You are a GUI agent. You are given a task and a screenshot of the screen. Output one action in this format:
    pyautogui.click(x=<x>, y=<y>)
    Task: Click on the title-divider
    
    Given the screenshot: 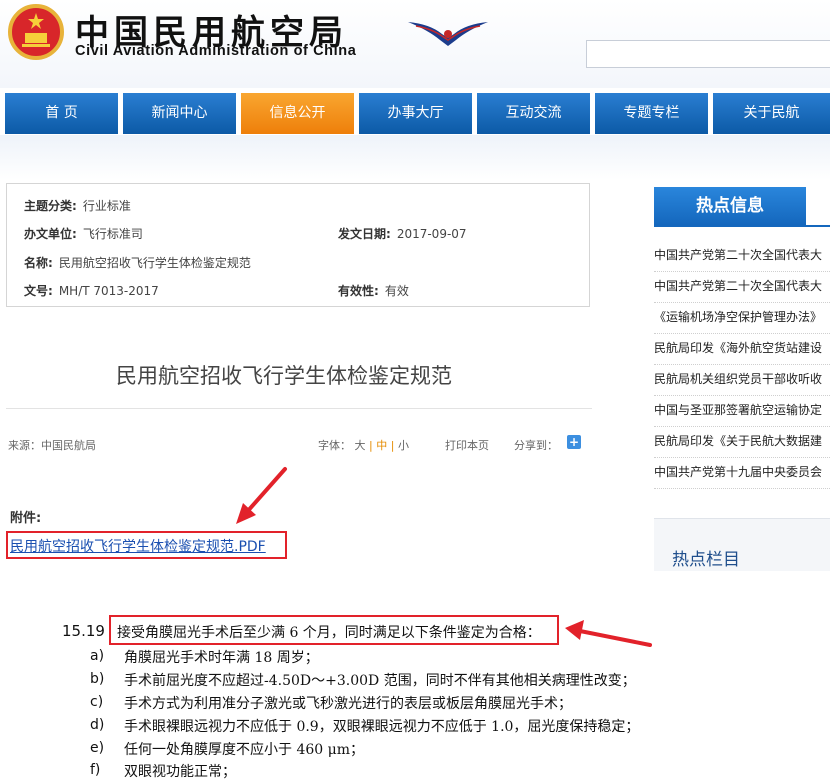 What is the action you would take?
    pyautogui.click(x=299, y=408)
    